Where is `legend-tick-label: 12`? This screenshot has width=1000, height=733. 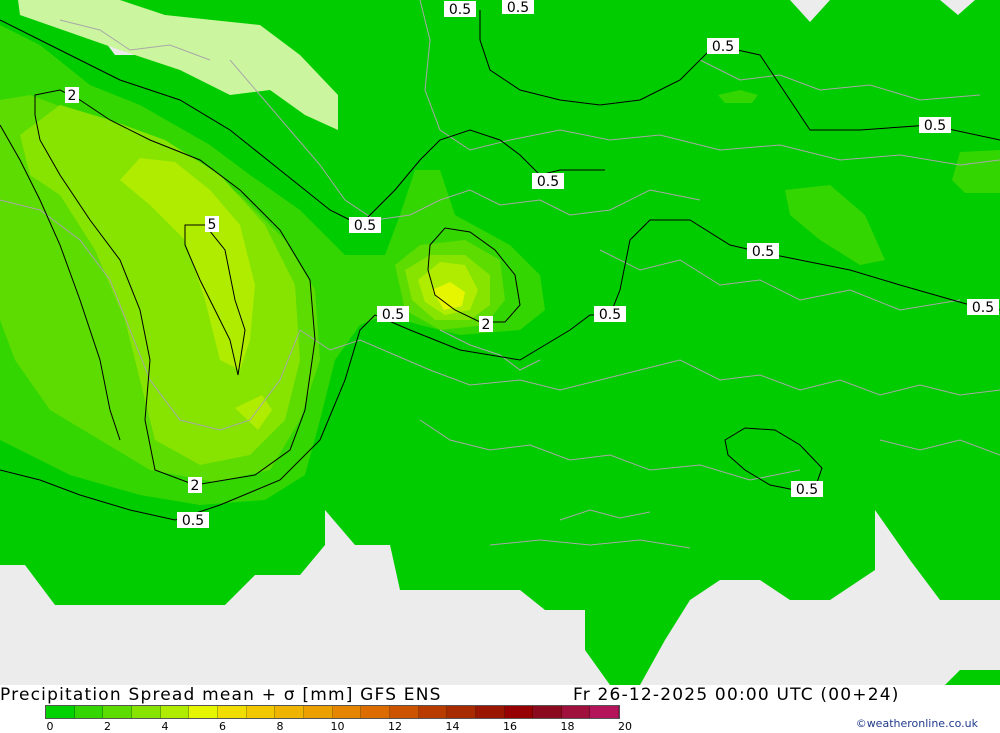
legend-tick-label: 12 is located at coordinates (395, 726).